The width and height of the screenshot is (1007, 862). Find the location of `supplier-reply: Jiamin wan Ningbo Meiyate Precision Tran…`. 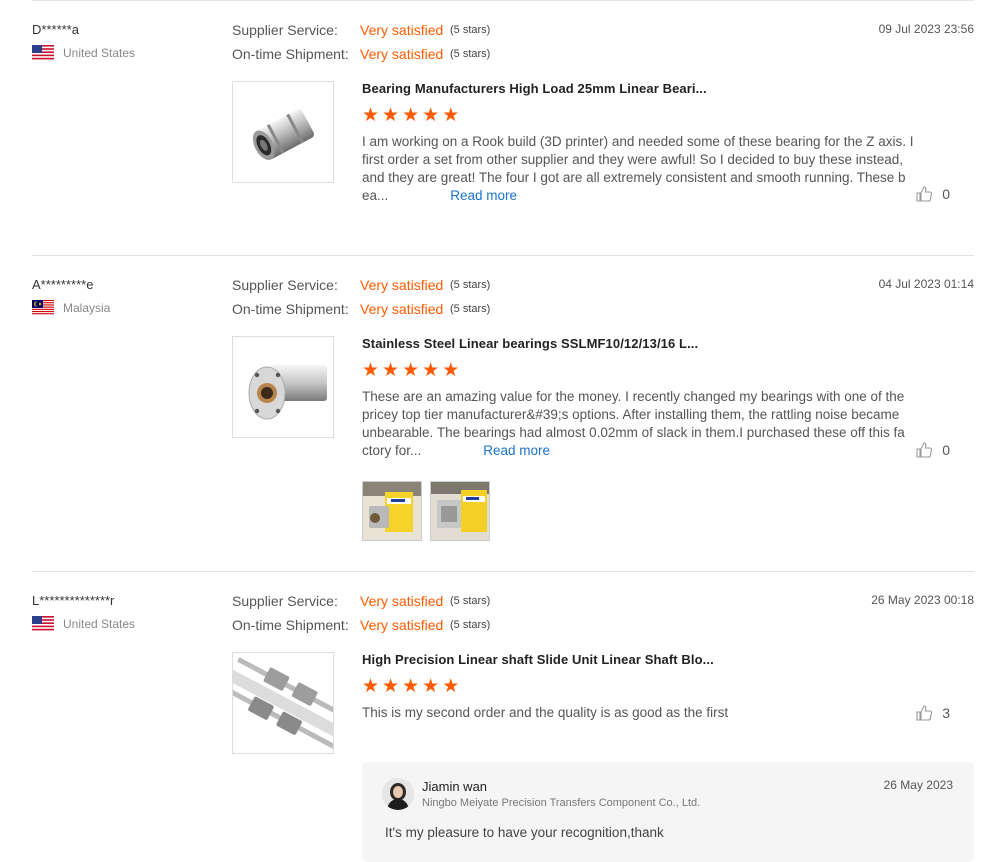

supplier-reply: Jiamin wan Ningbo Meiyate Precision Tran… is located at coordinates (668, 812).